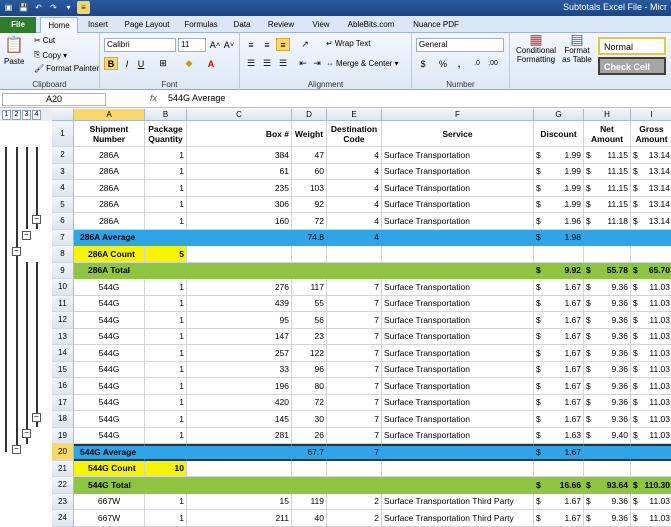  Describe the element at coordinates (607, 435) in the screenshot. I see `cell: $9.40` at that location.